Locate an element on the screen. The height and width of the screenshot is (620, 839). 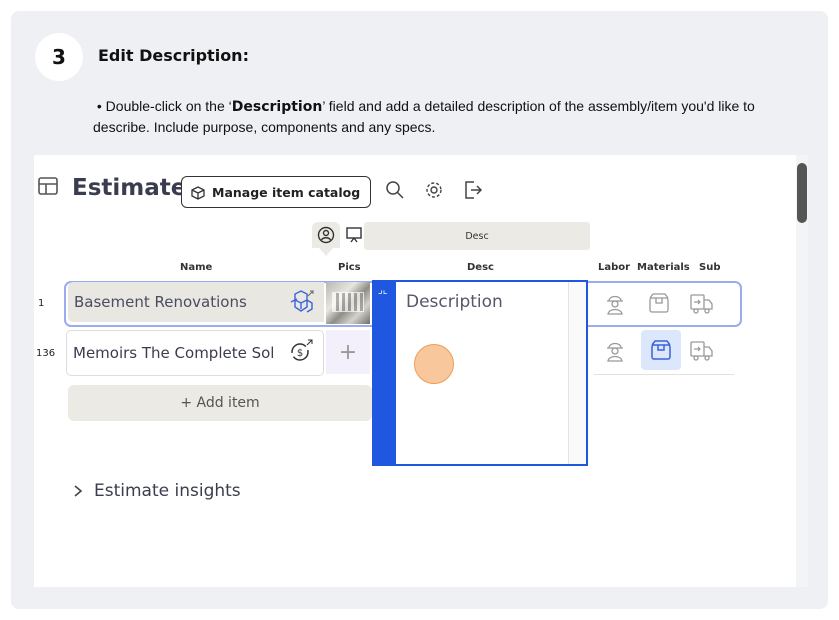
column-header-materials: Materials is located at coordinates (663, 267).